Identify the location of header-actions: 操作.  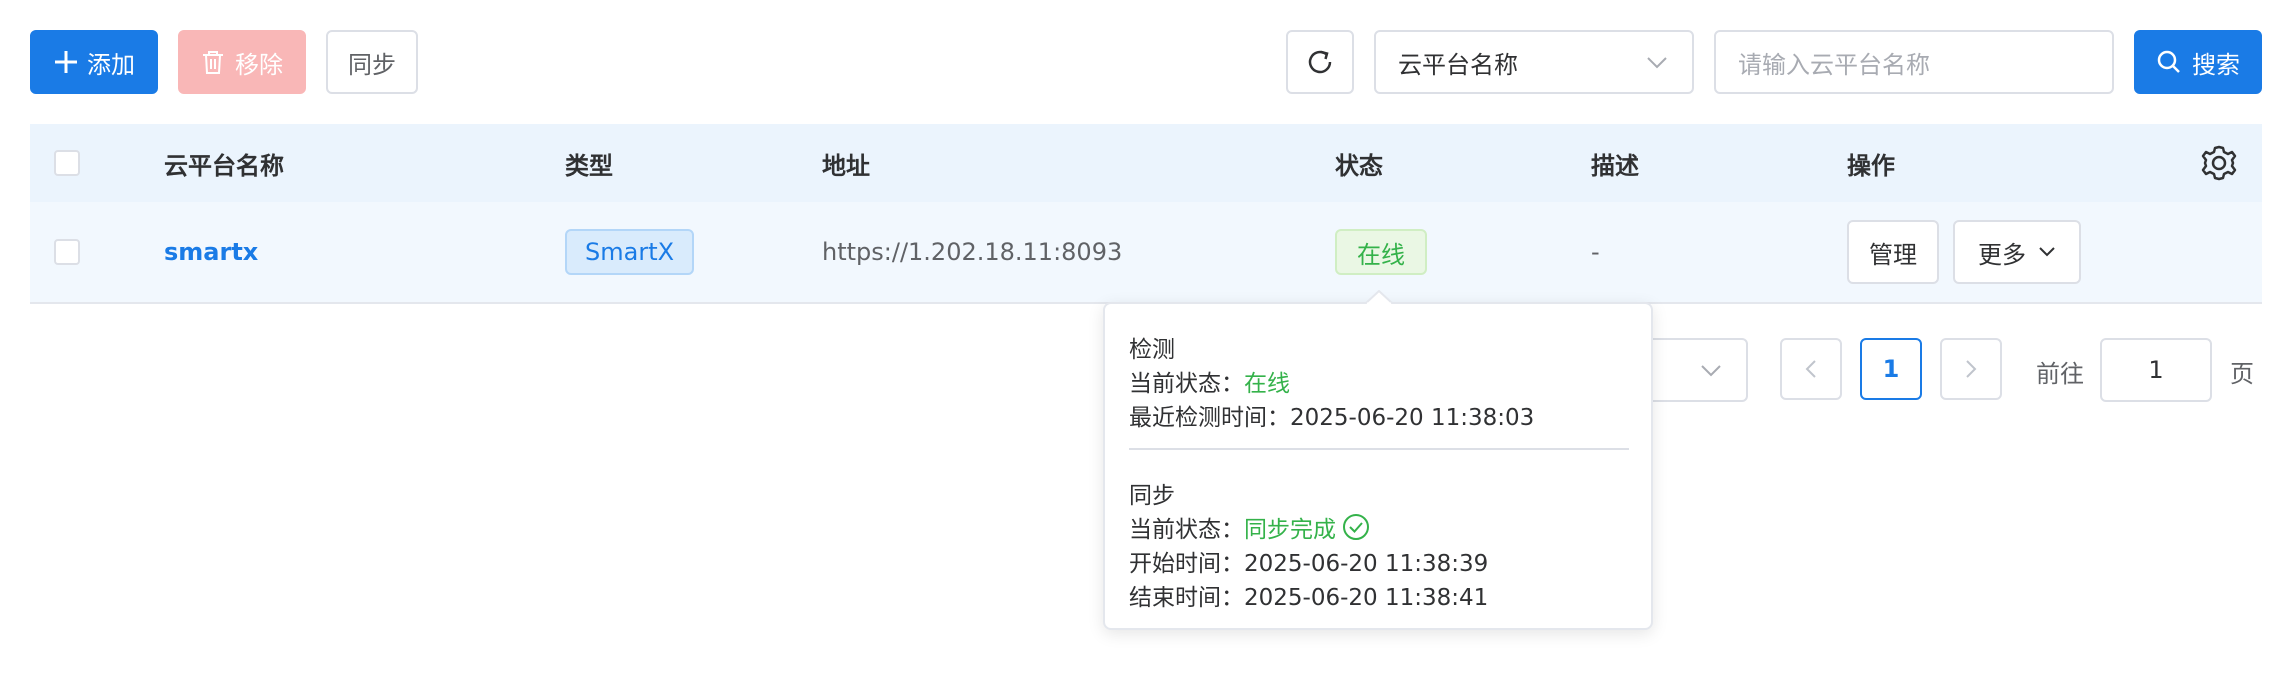
(1871, 165).